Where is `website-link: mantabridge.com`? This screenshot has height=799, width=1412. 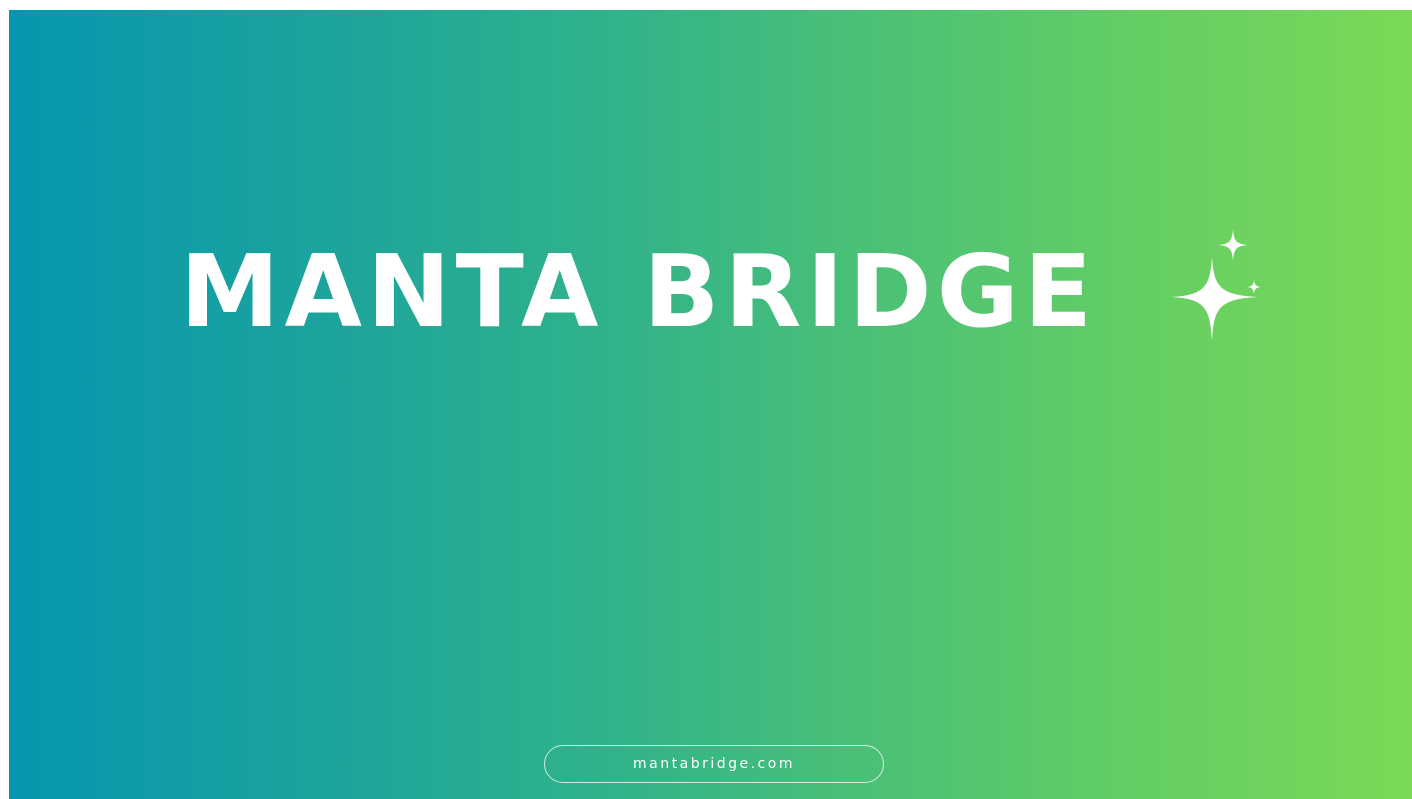
website-link: mantabridge.com is located at coordinates (714, 764).